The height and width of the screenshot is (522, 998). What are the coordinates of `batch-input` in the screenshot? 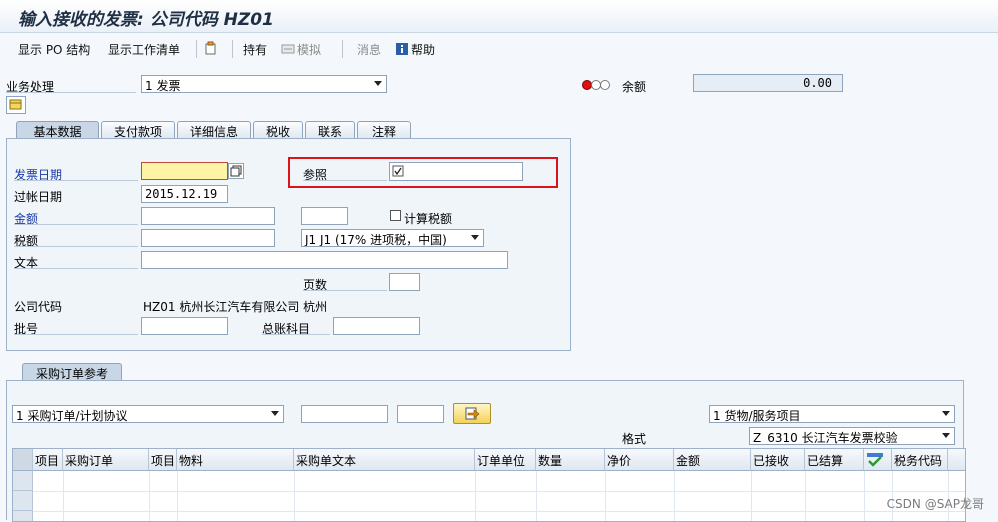 It's located at (184, 326).